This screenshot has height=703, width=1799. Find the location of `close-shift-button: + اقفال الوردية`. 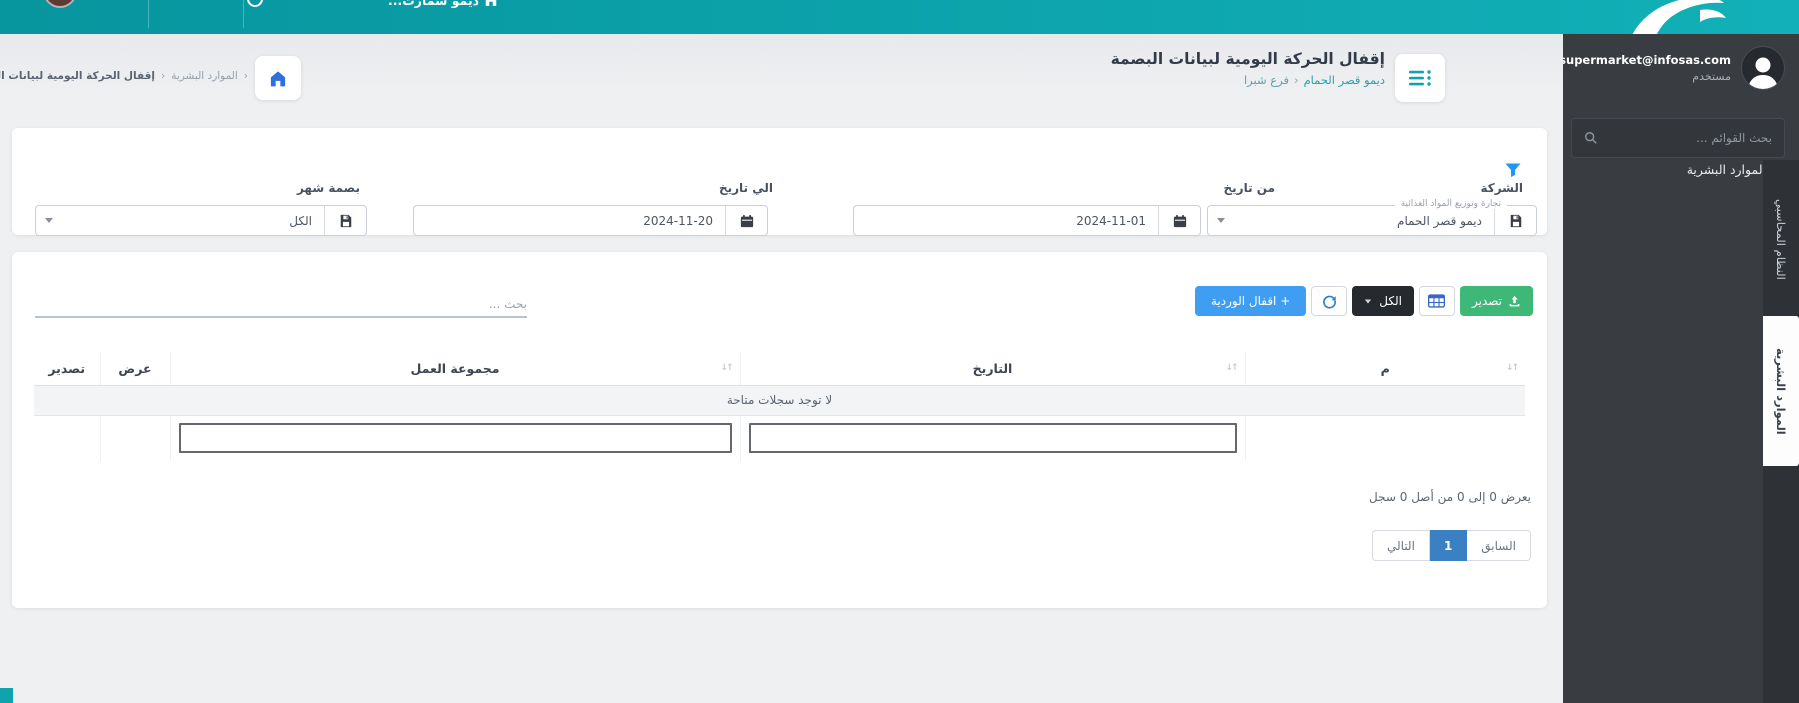

close-shift-button: + اقفال الوردية is located at coordinates (1250, 301).